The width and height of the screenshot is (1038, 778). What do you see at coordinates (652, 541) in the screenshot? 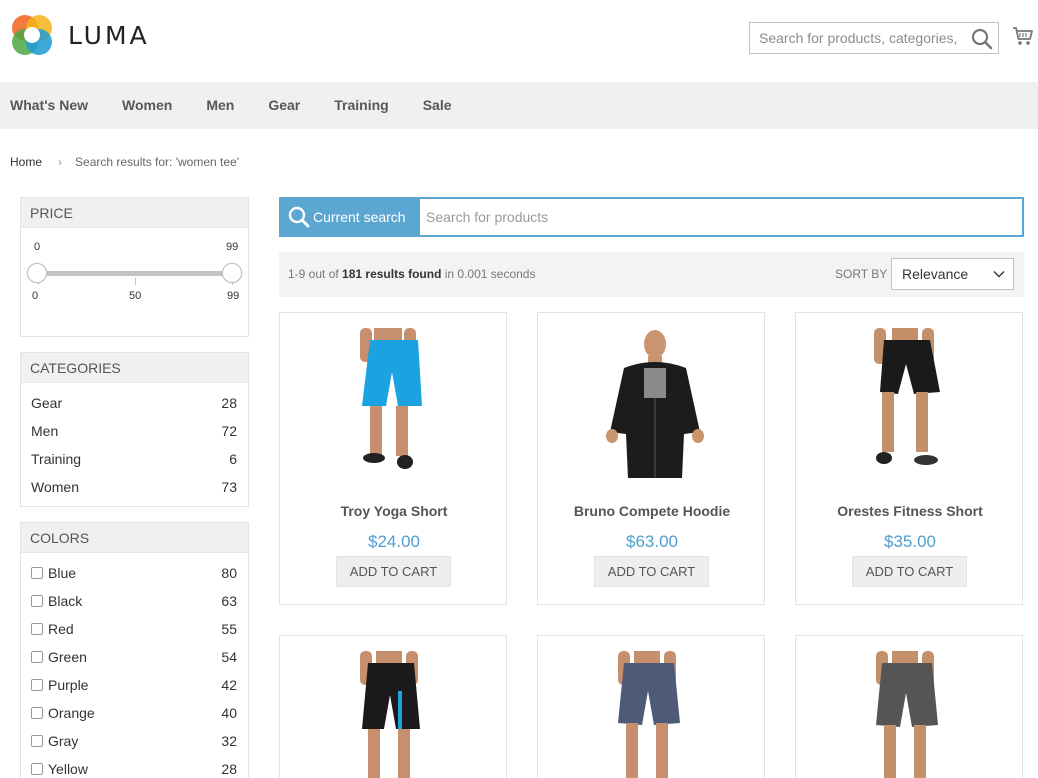
I see `product-price: $63.00` at bounding box center [652, 541].